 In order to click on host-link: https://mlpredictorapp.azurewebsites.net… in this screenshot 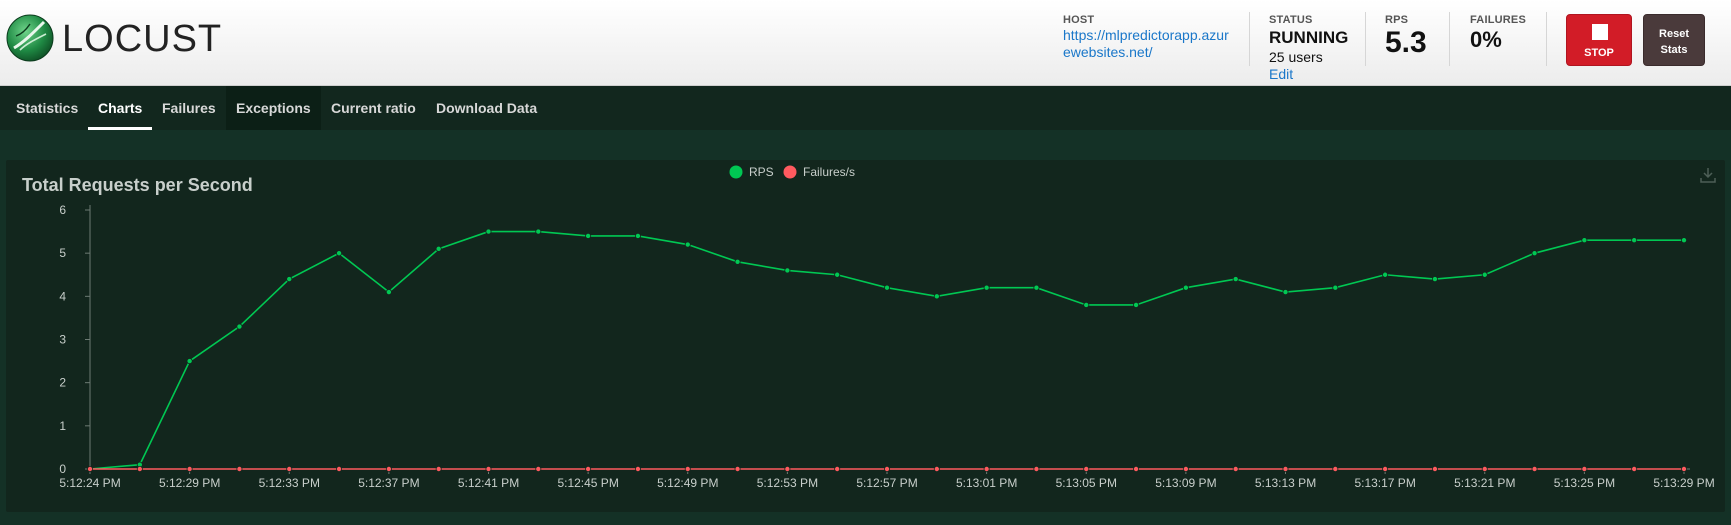, I will do `click(1147, 44)`.